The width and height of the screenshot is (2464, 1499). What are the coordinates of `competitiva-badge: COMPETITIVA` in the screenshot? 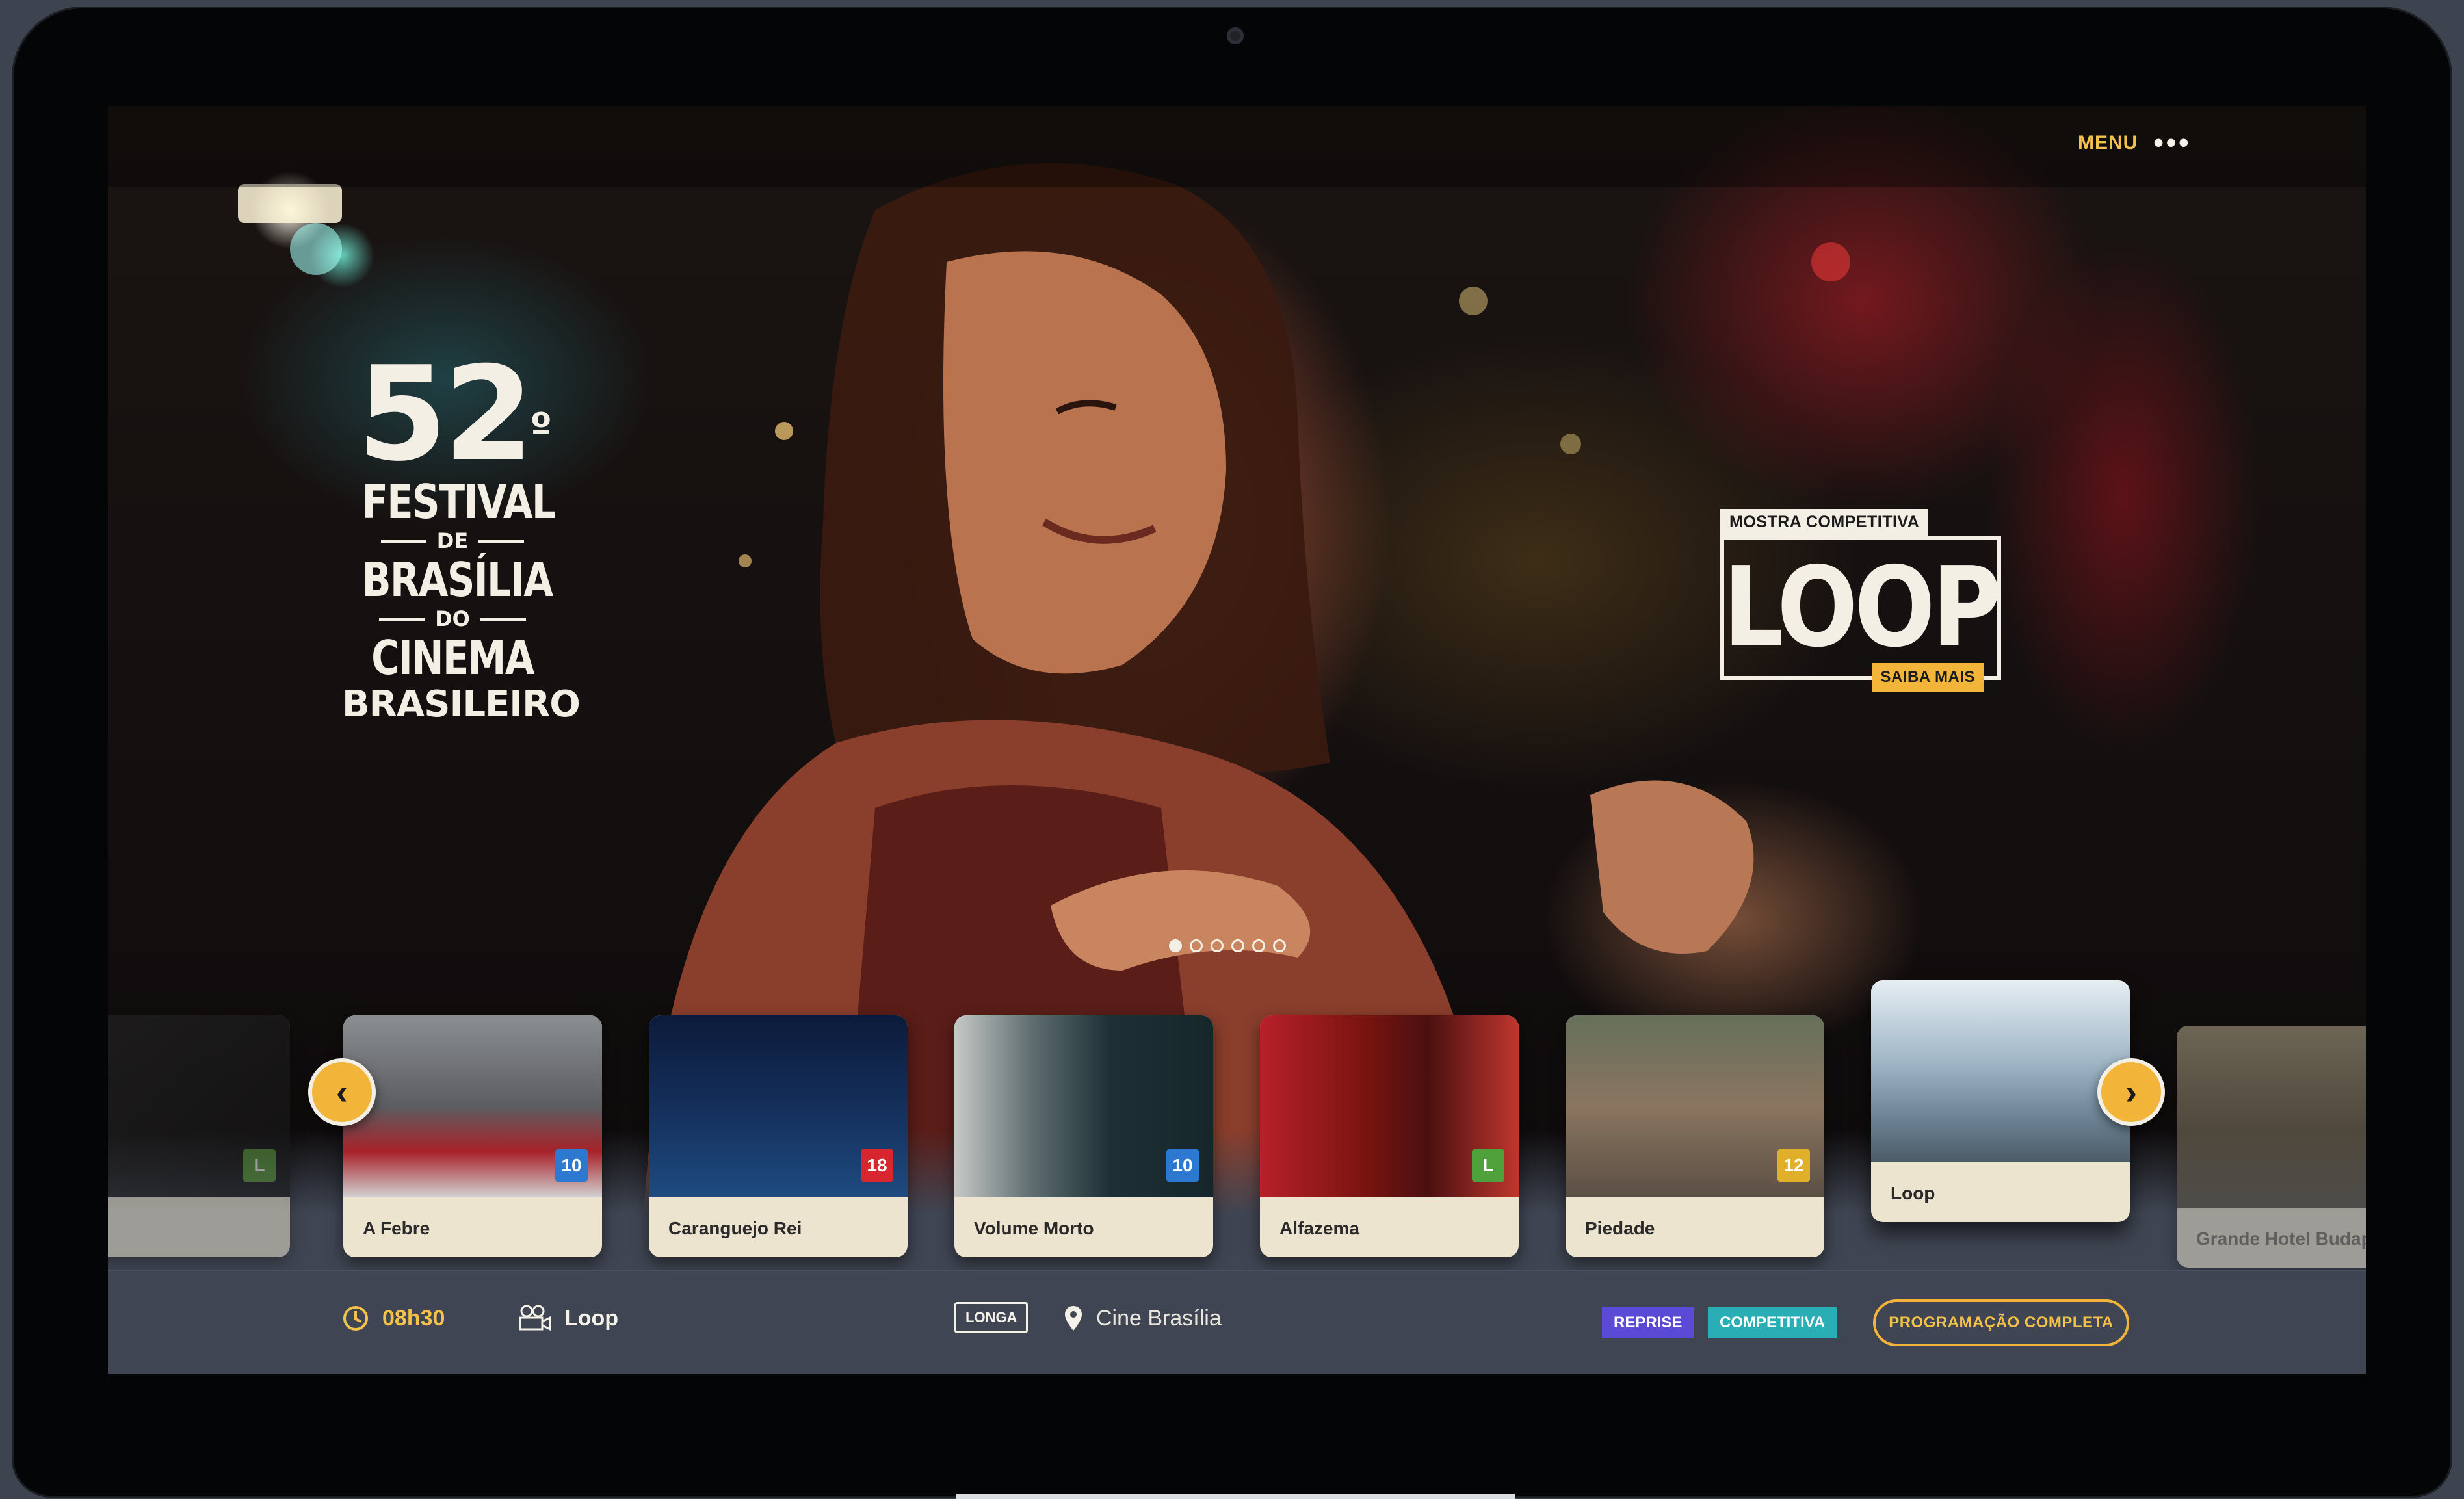 It's located at (1772, 1323).